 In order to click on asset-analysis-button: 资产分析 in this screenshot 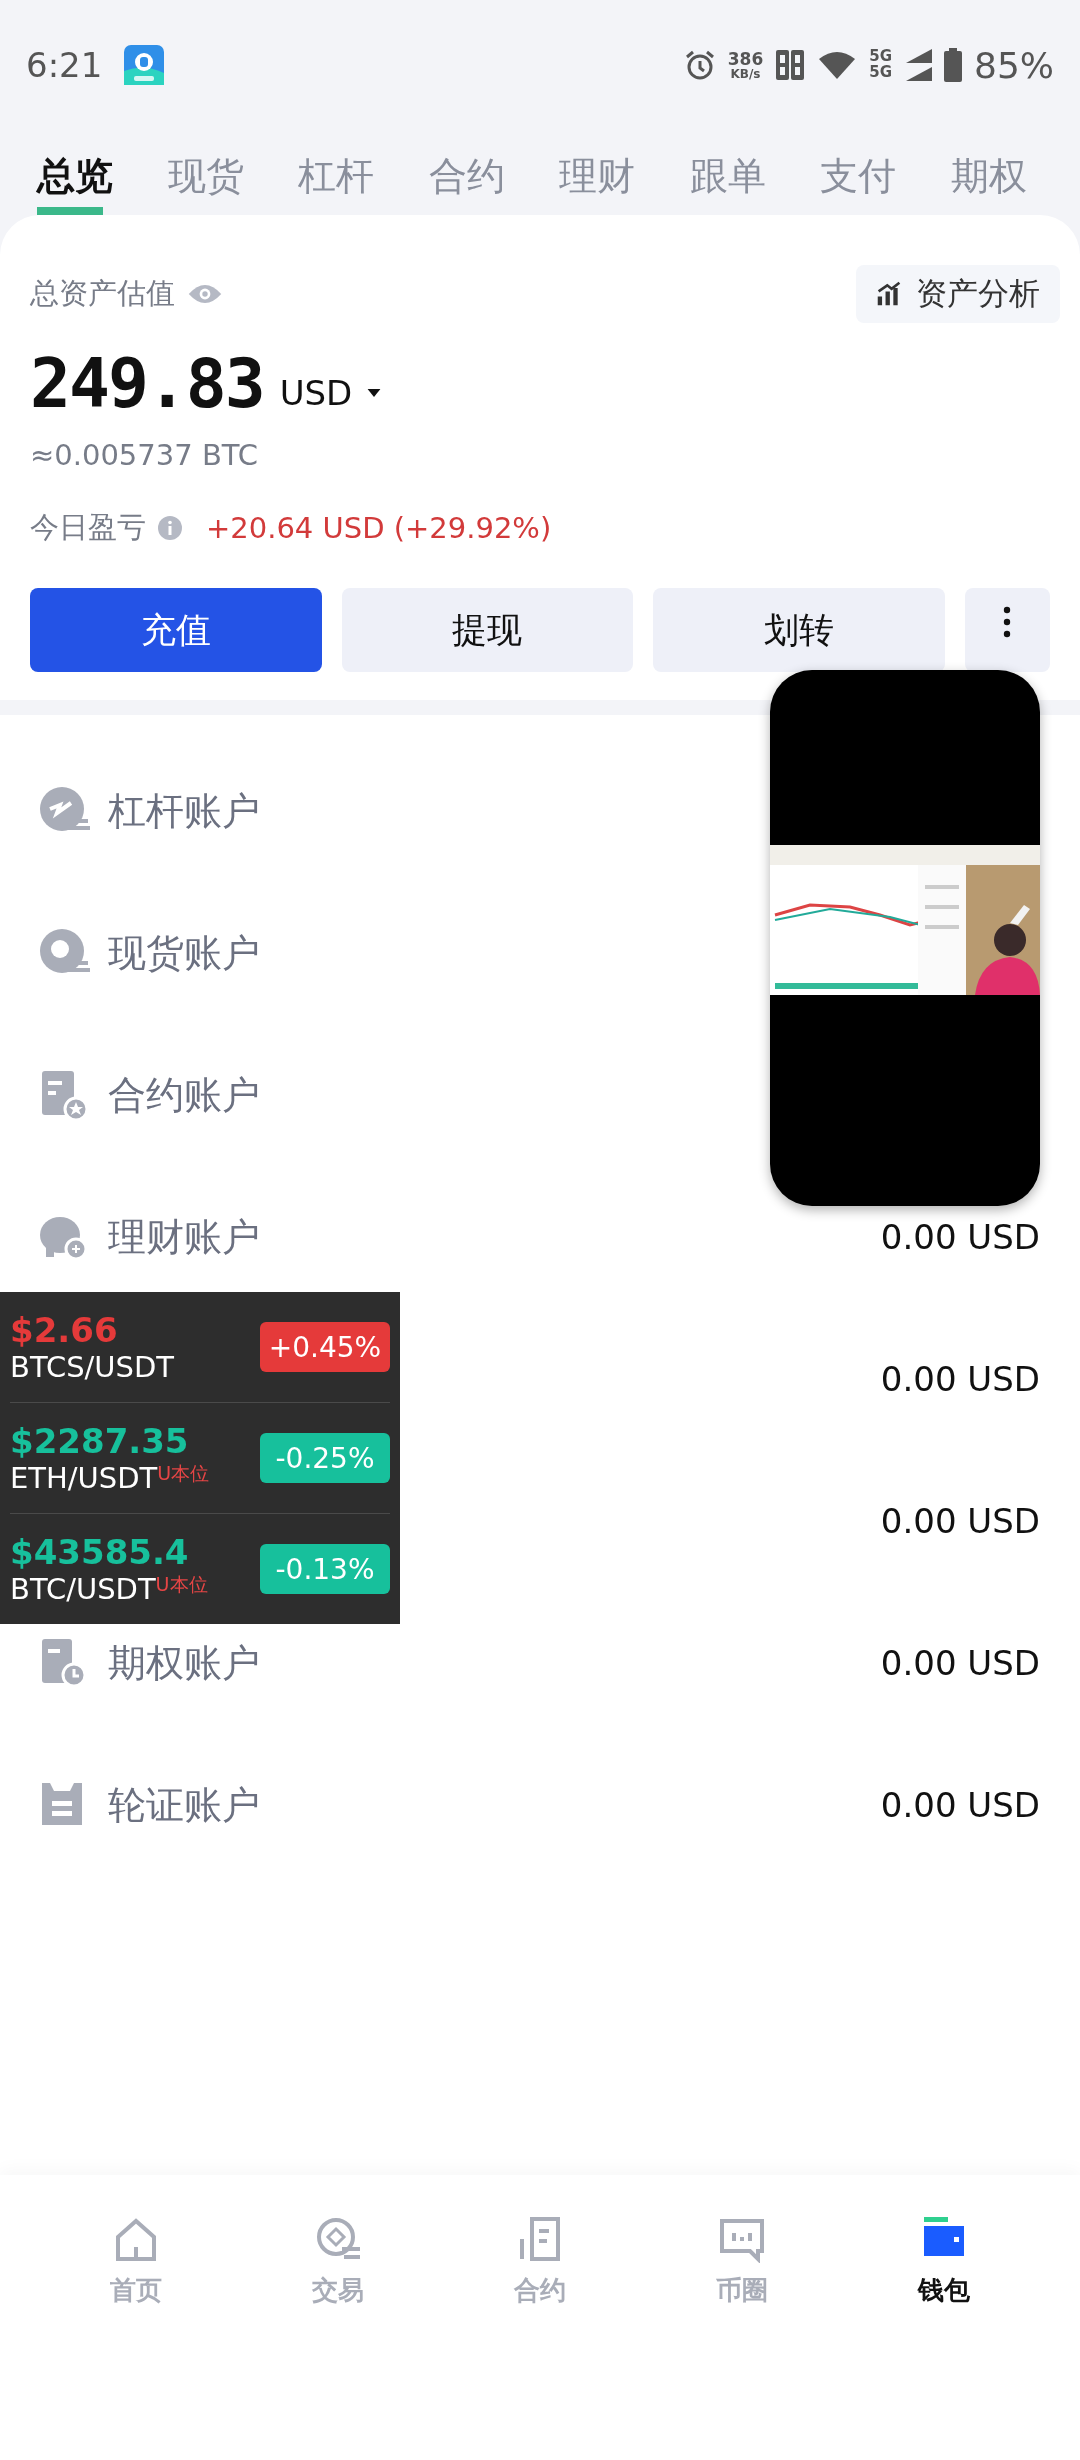, I will do `click(958, 294)`.